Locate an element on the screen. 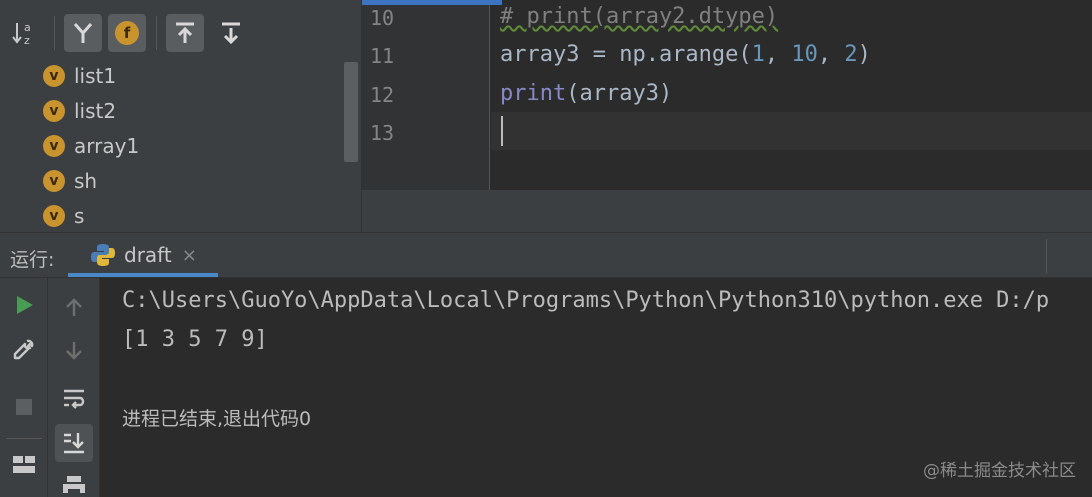 The width and height of the screenshot is (1092, 497). expand-all-button is located at coordinates (185, 33).